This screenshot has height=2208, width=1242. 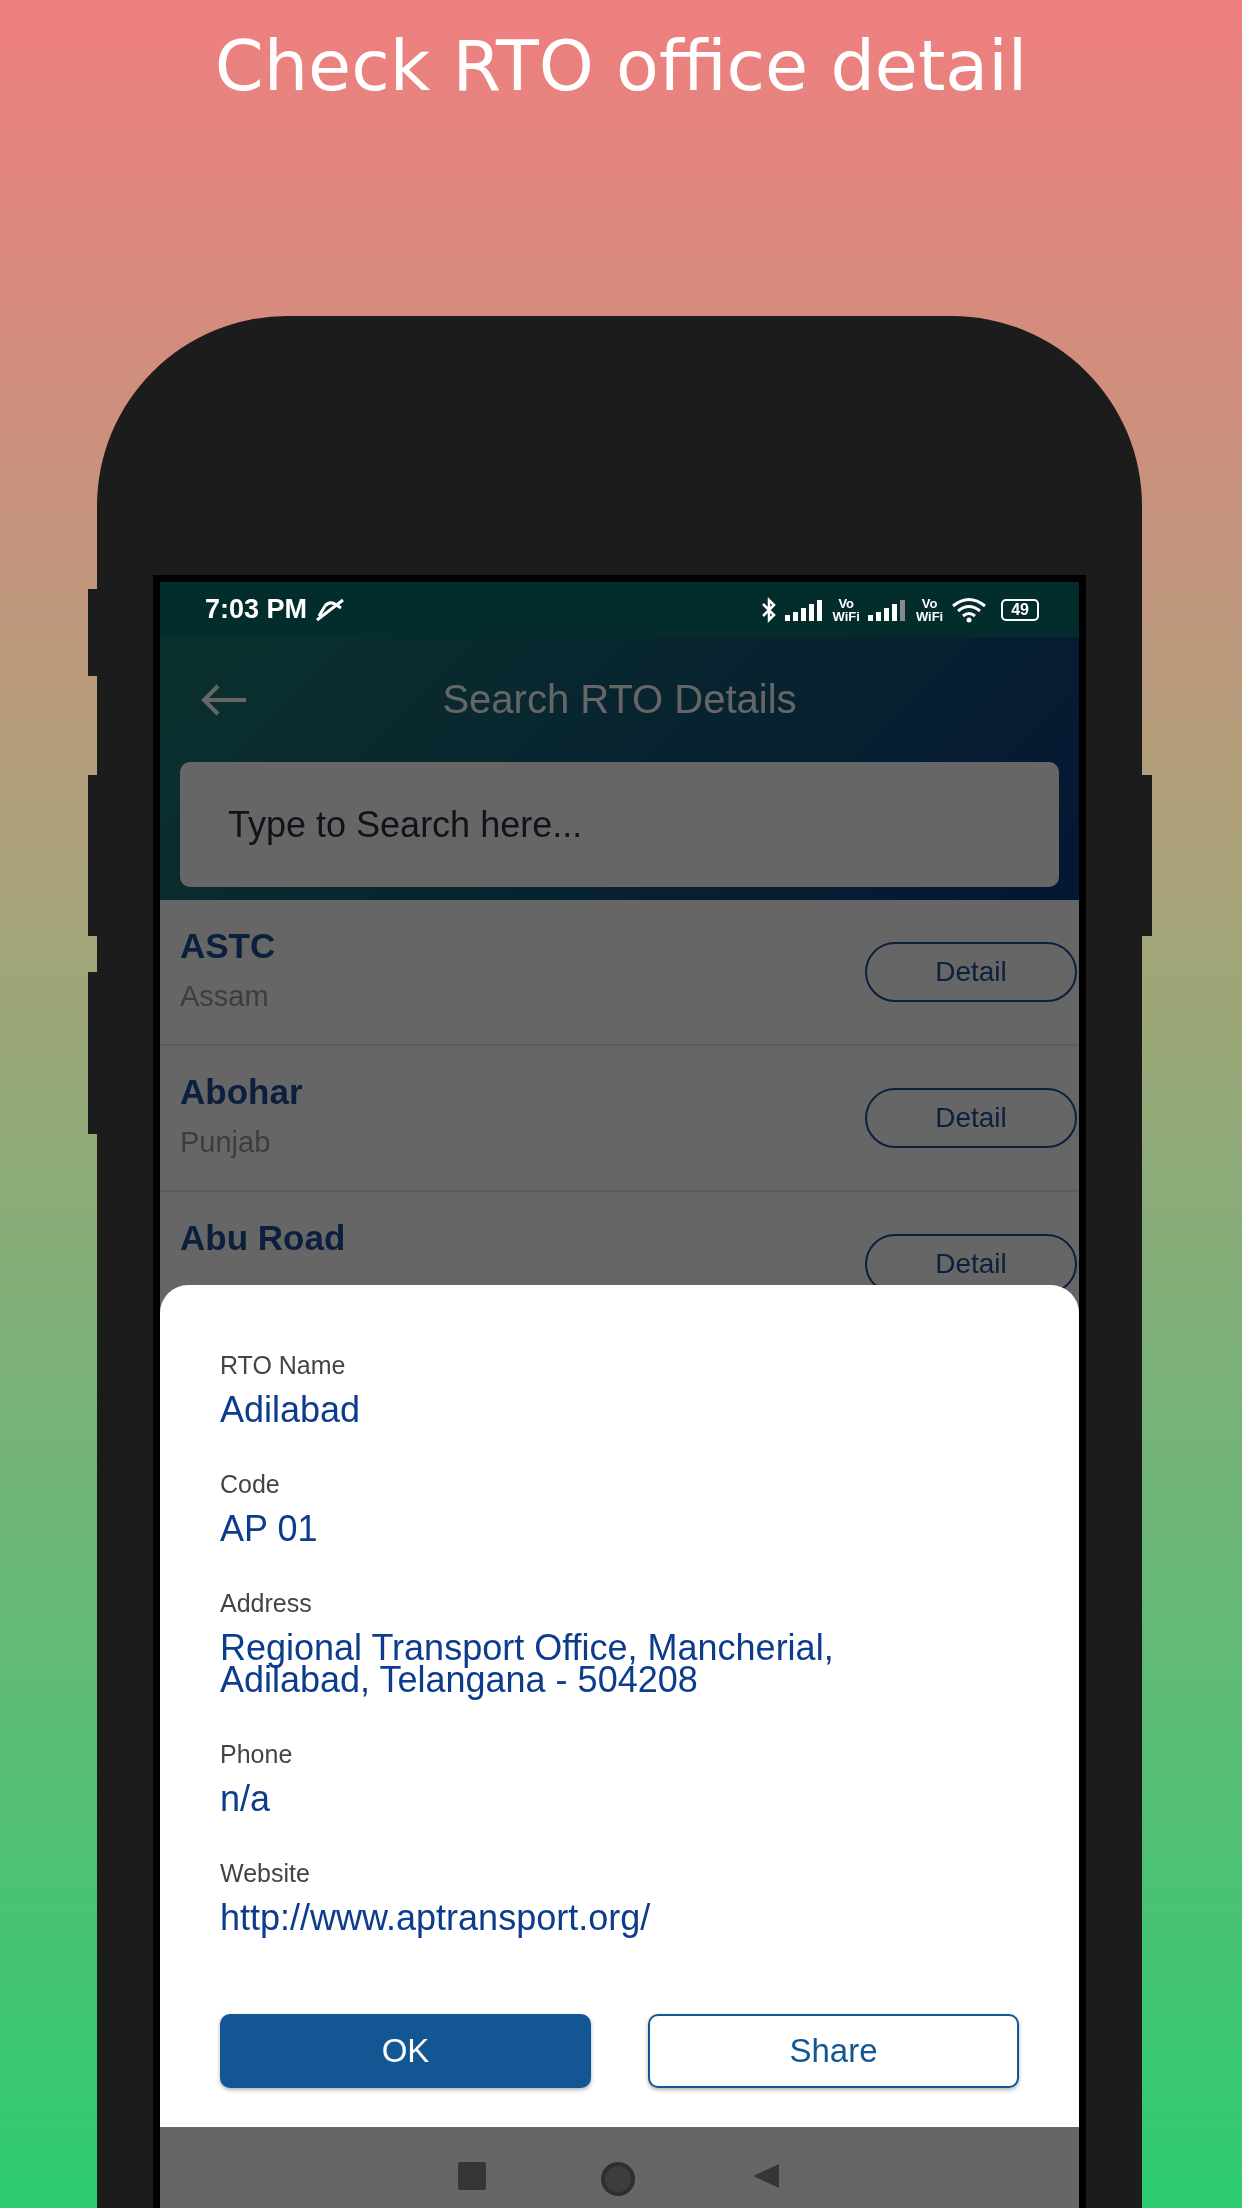 I want to click on rto-name: Abohar, so click(x=242, y=1092).